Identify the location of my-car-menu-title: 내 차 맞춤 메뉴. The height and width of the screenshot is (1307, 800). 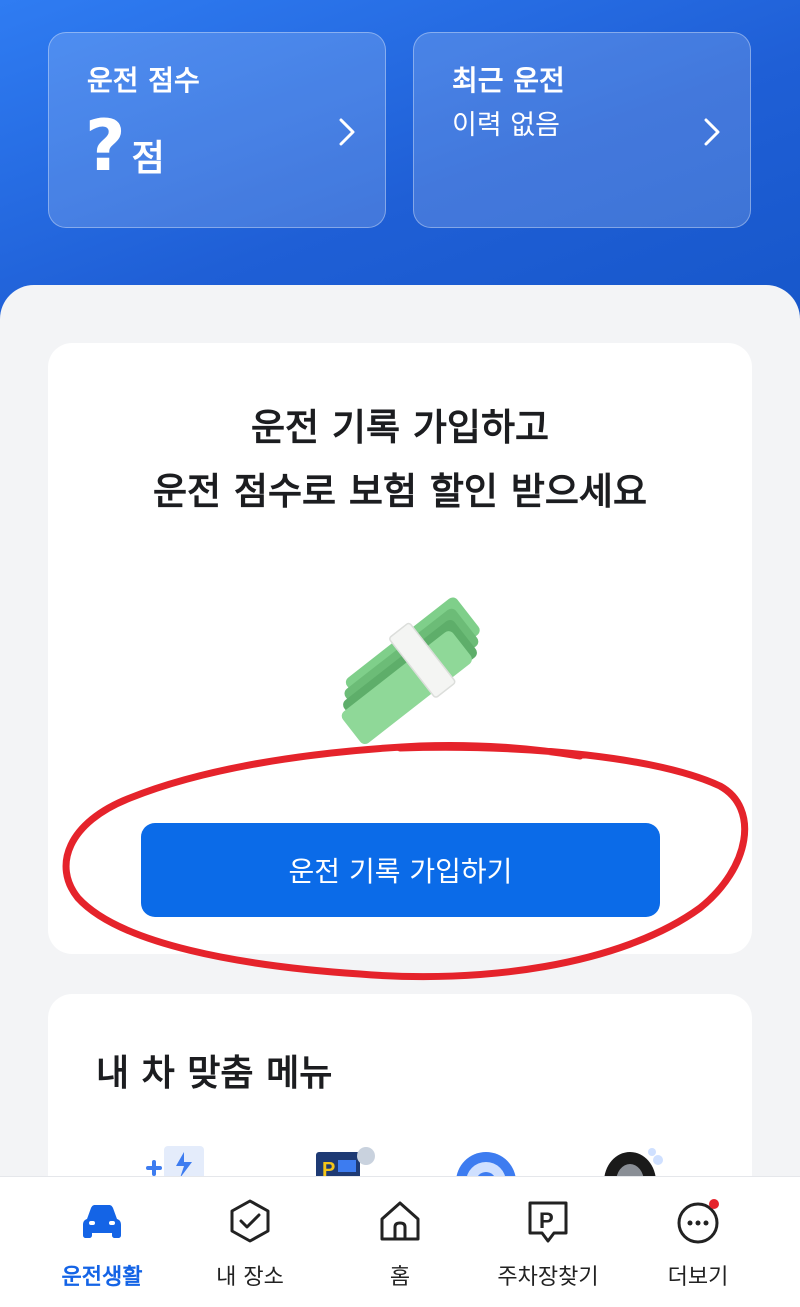
(214, 1073).